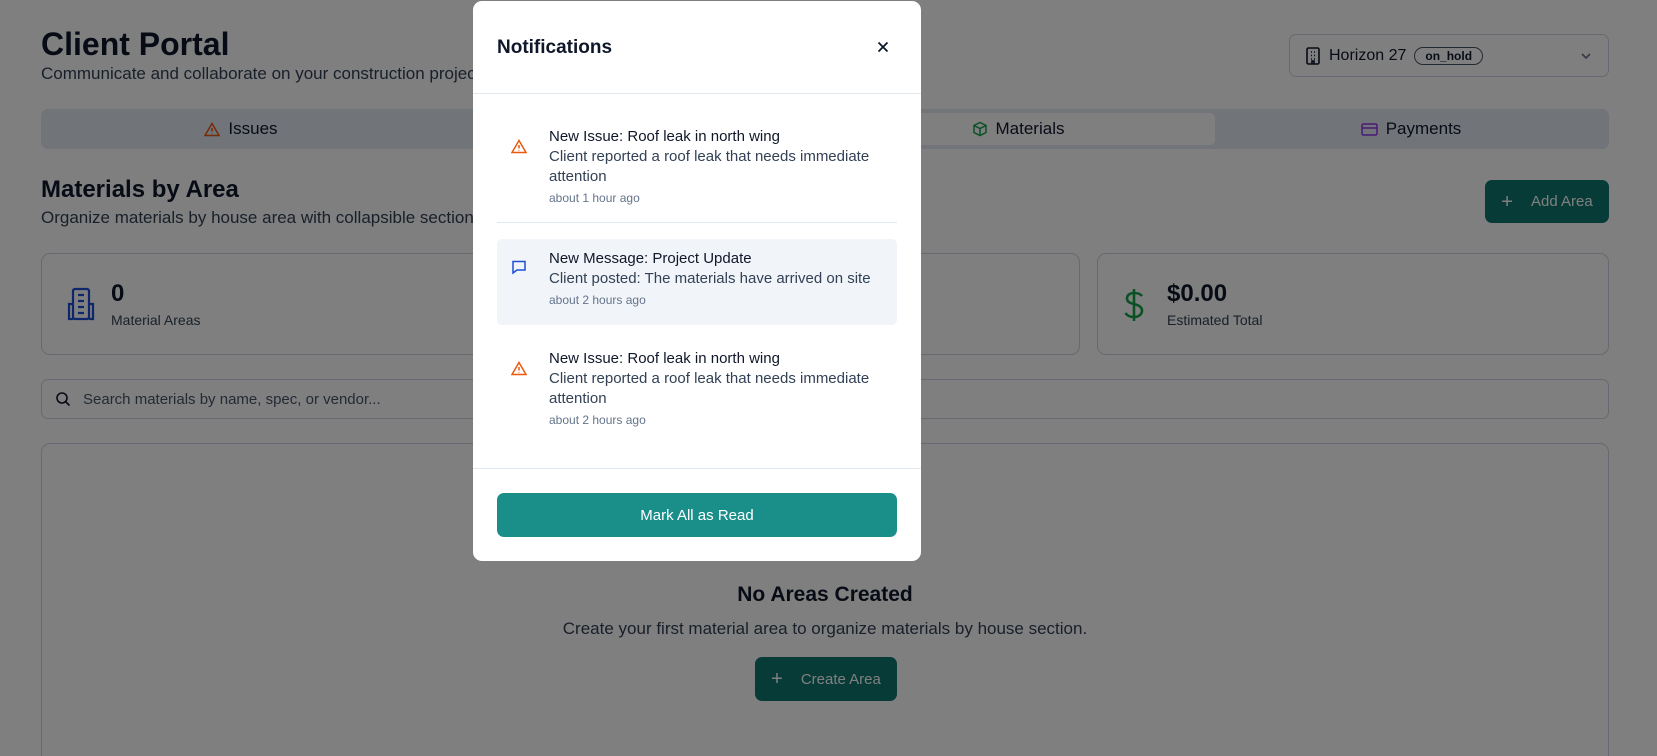  What do you see at coordinates (697, 468) in the screenshot?
I see `modal-footer-divider` at bounding box center [697, 468].